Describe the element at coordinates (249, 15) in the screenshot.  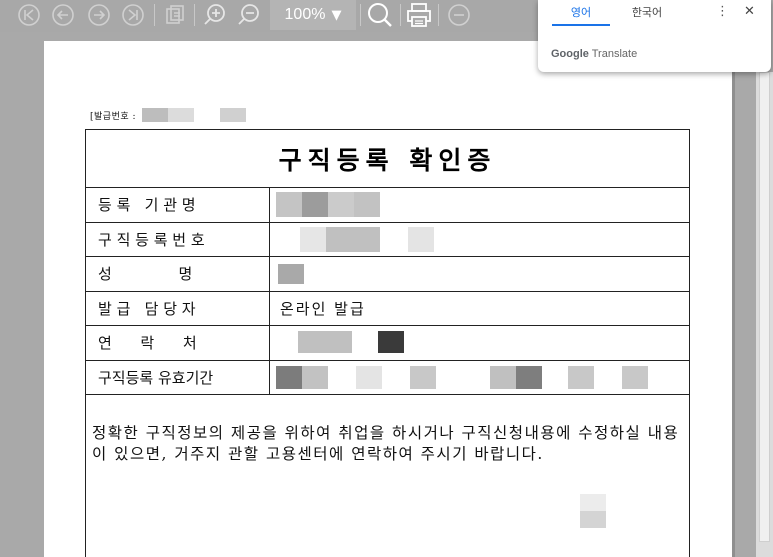
I see `zoom-out-icon` at that location.